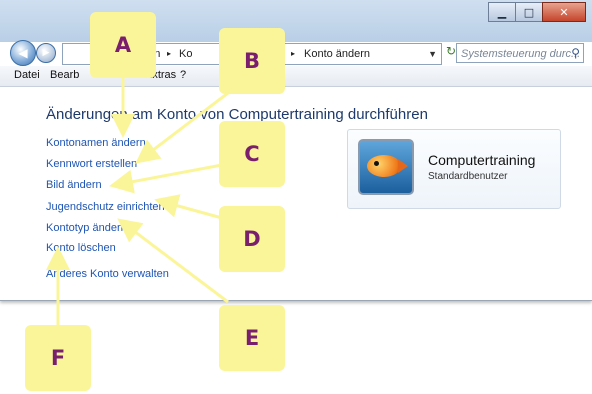 The image size is (592, 394). I want to click on link-change-account-type: Kontotyp ändern, so click(86, 228).